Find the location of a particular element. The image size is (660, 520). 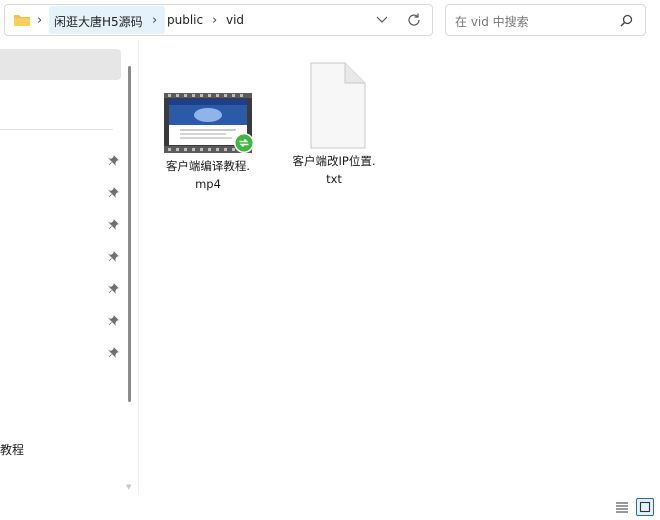

file-extension: txt is located at coordinates (334, 179).